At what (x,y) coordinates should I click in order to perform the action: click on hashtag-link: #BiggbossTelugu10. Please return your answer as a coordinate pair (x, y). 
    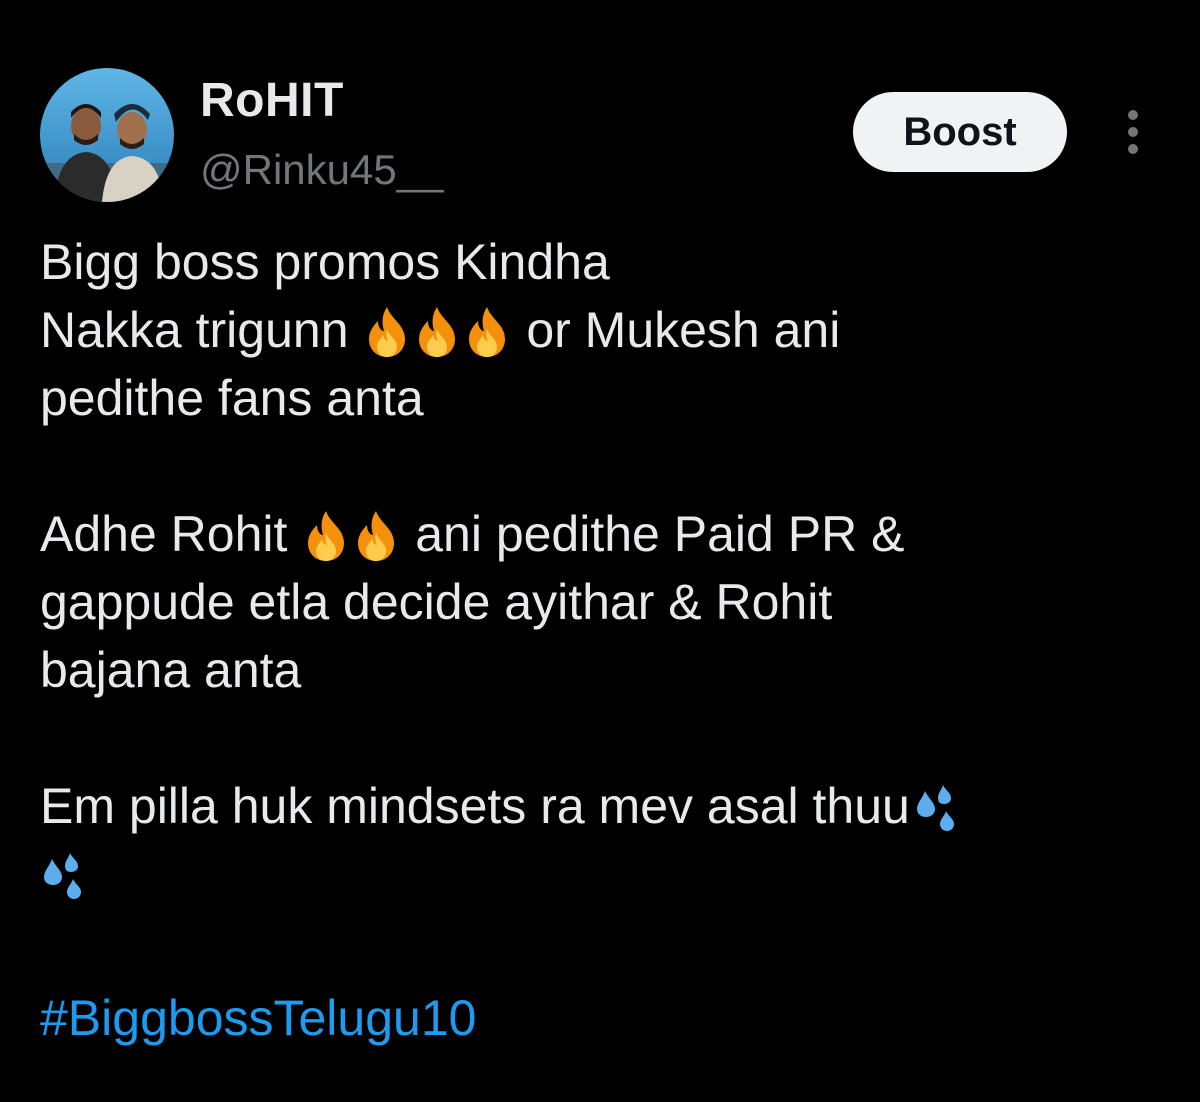
    Looking at the image, I should click on (258, 1018).